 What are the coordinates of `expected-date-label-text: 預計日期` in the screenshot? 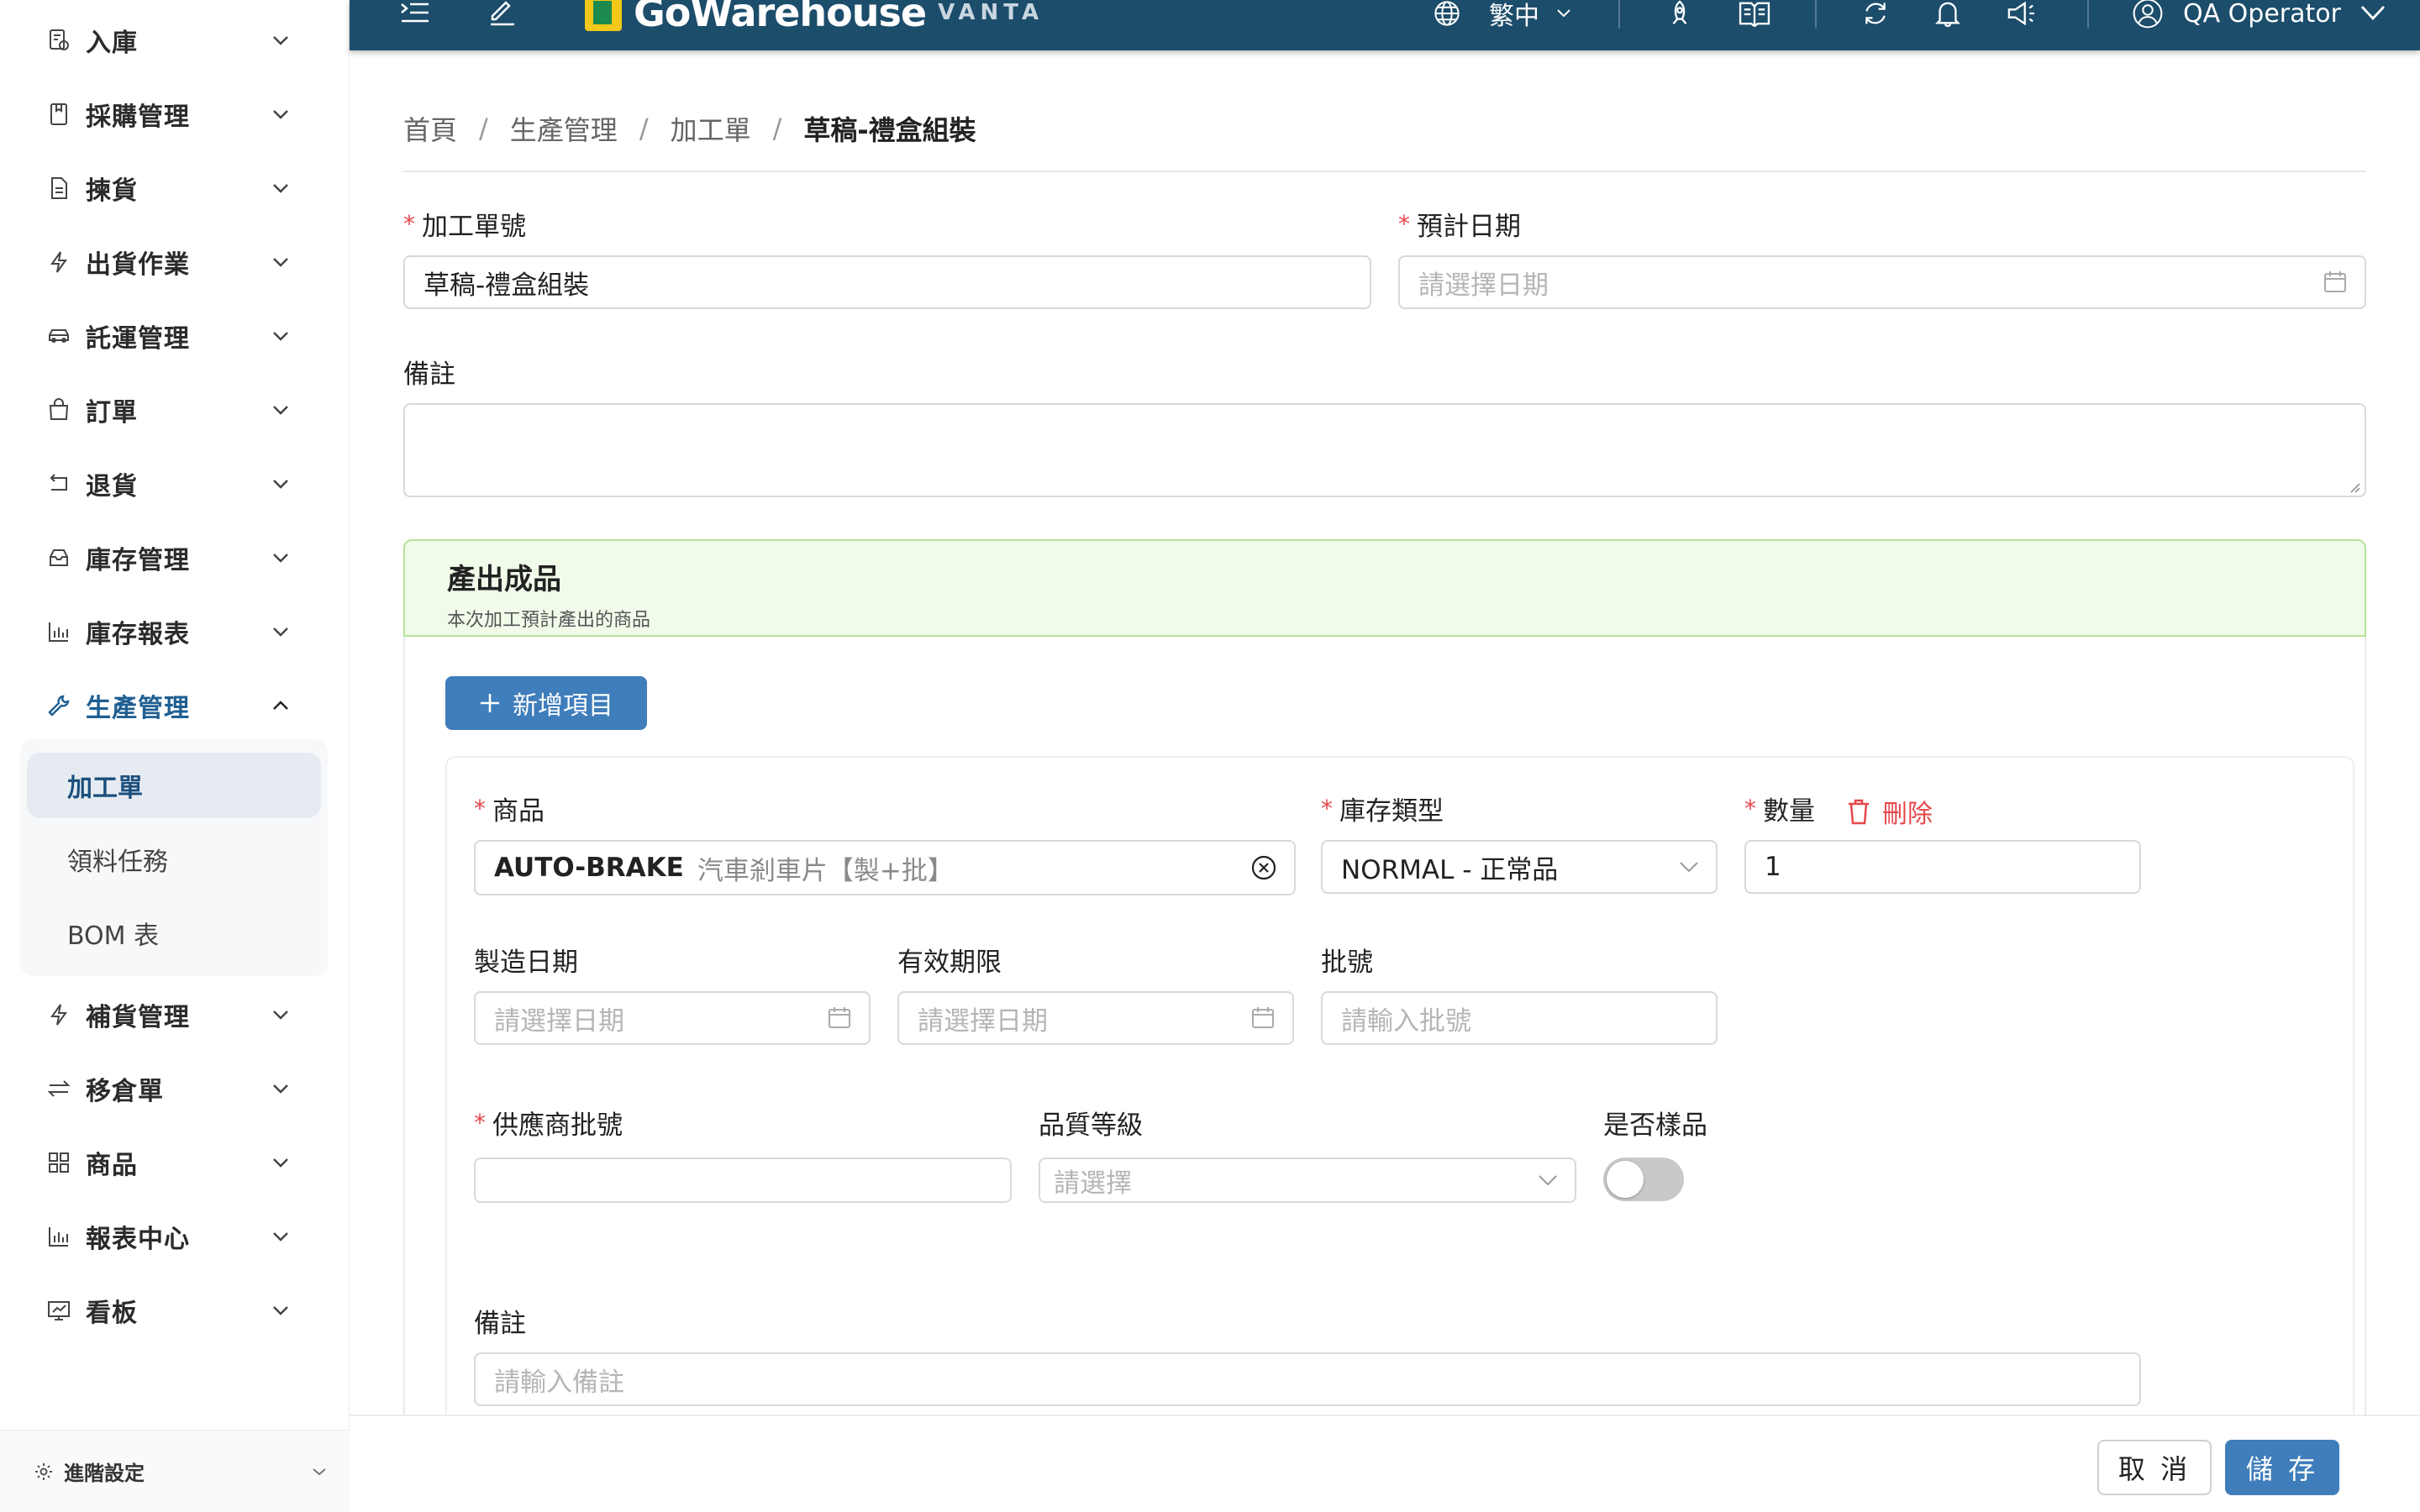 It's located at (1469, 227).